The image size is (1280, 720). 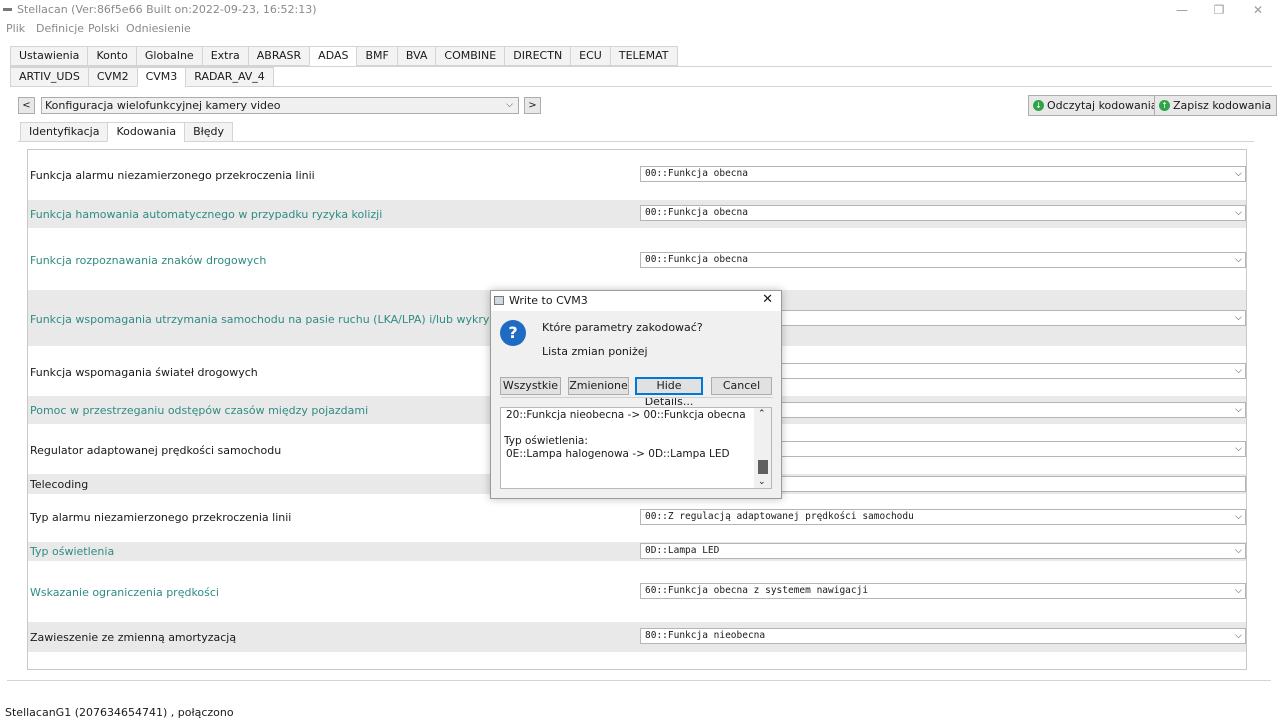 I want to click on tab-extra: Extra, so click(x=224, y=56).